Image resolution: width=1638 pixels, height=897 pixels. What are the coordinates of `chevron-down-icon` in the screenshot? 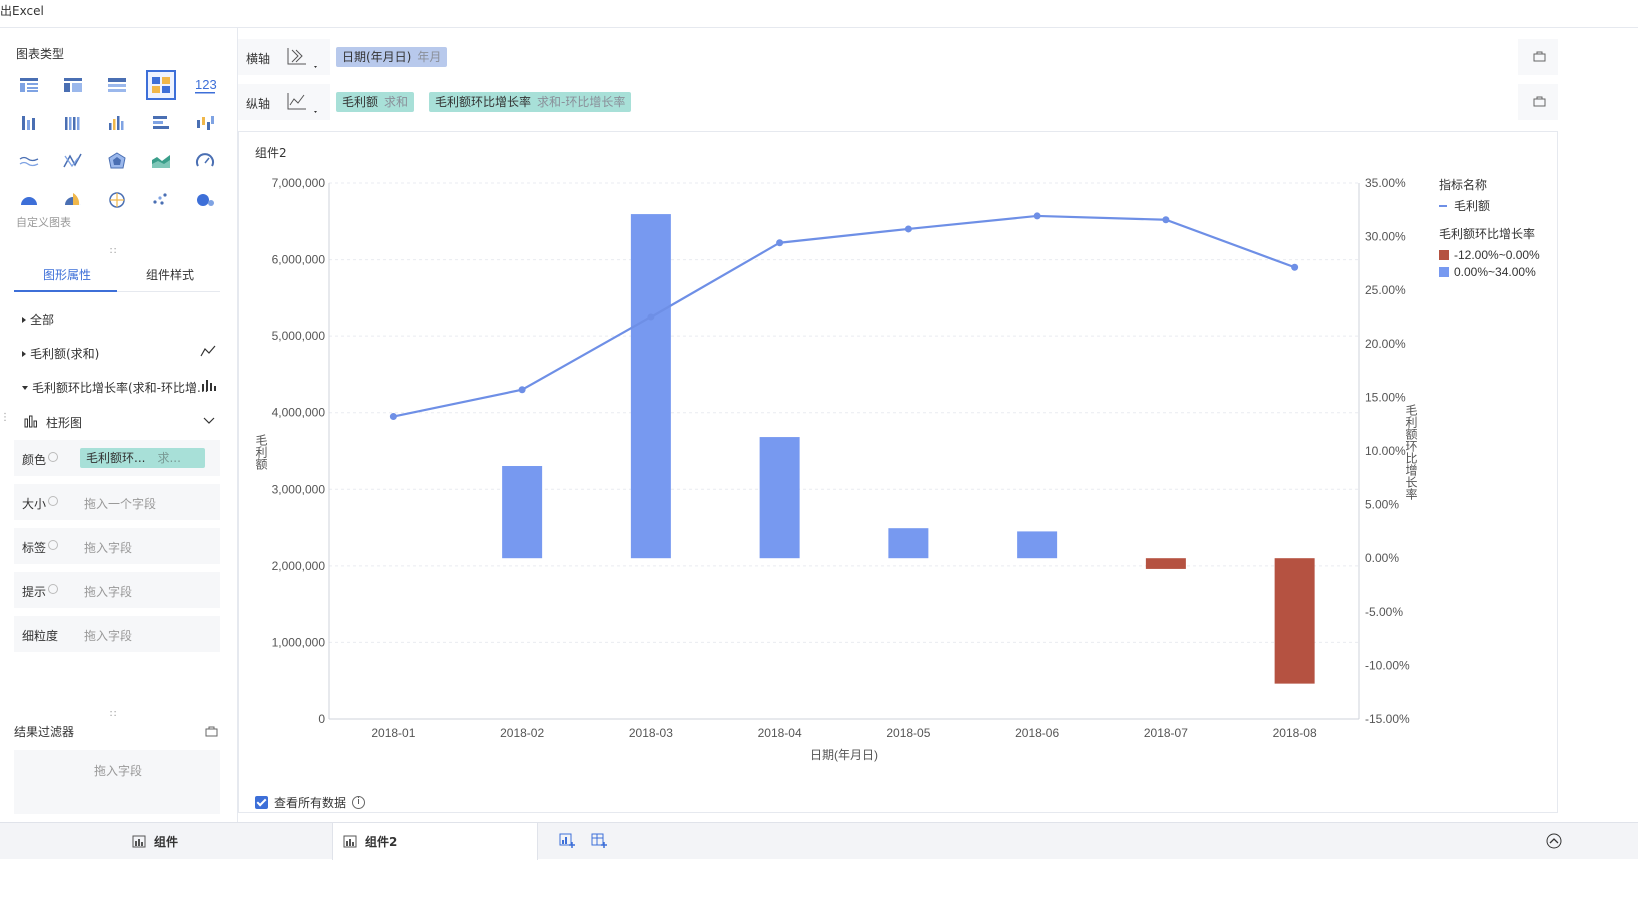 It's located at (209, 421).